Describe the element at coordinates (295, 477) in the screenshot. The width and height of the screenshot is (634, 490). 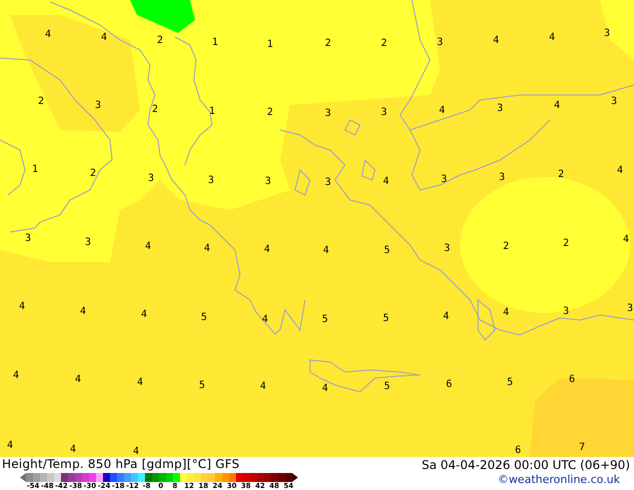
I see `colorbar-right-arrow-icon` at that location.